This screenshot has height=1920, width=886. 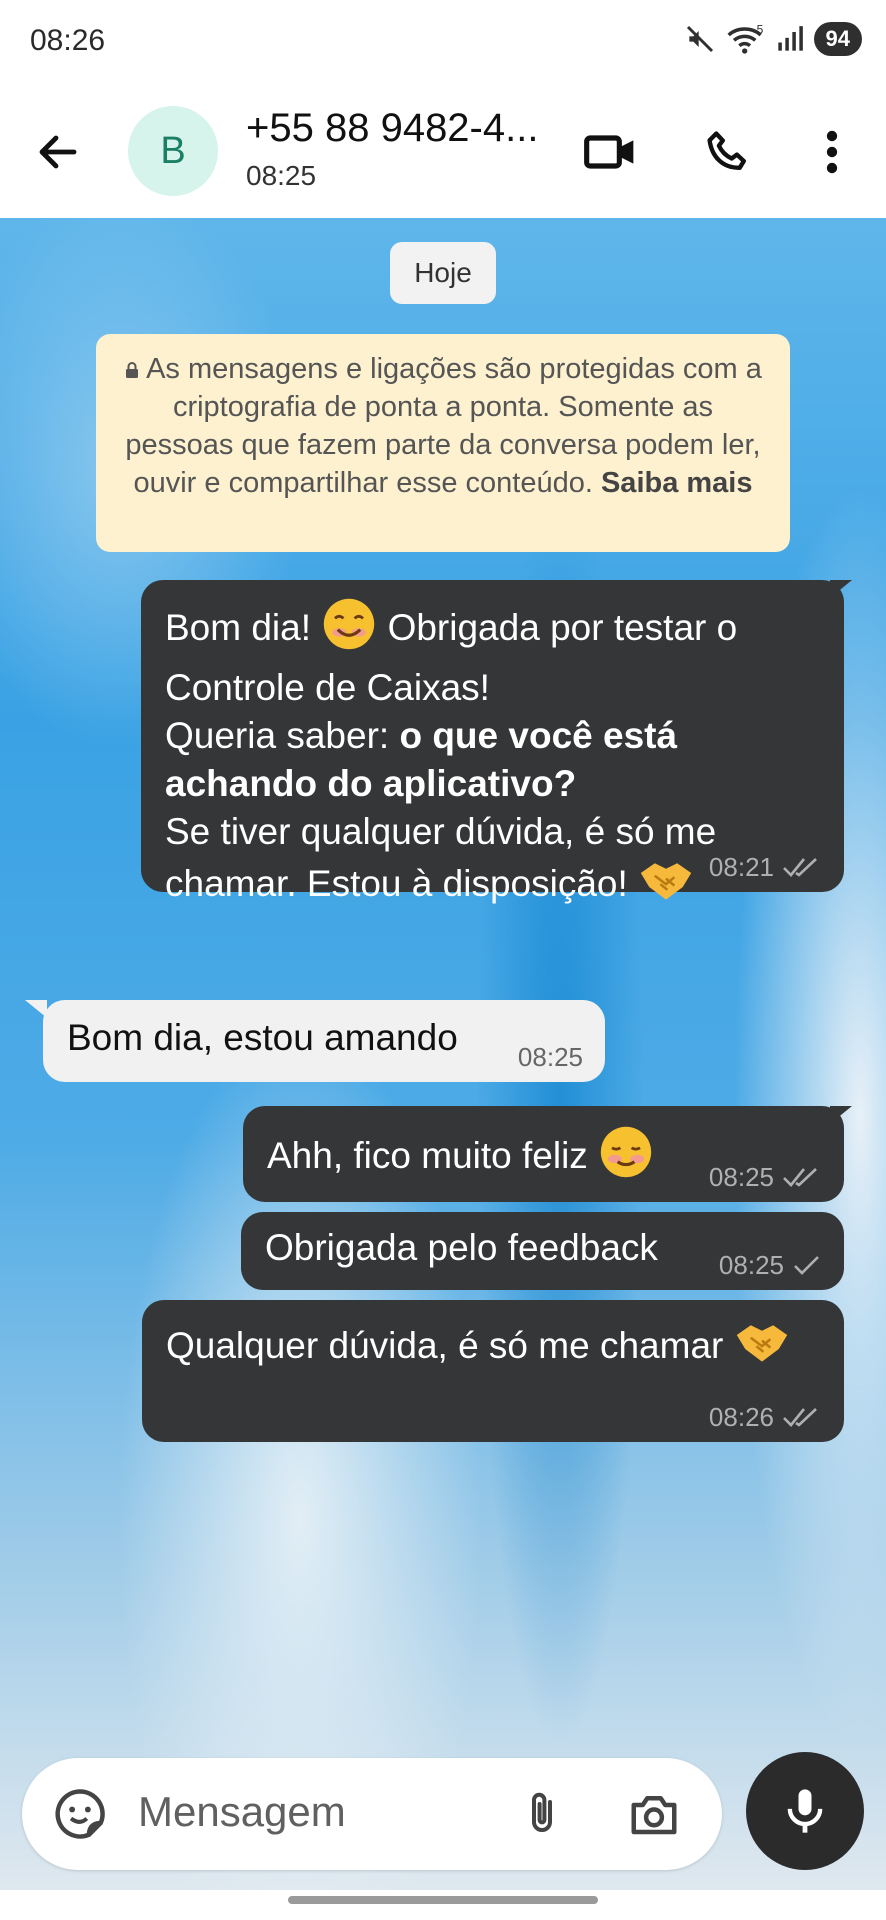 What do you see at coordinates (790, 38) in the screenshot?
I see `signal-icon` at bounding box center [790, 38].